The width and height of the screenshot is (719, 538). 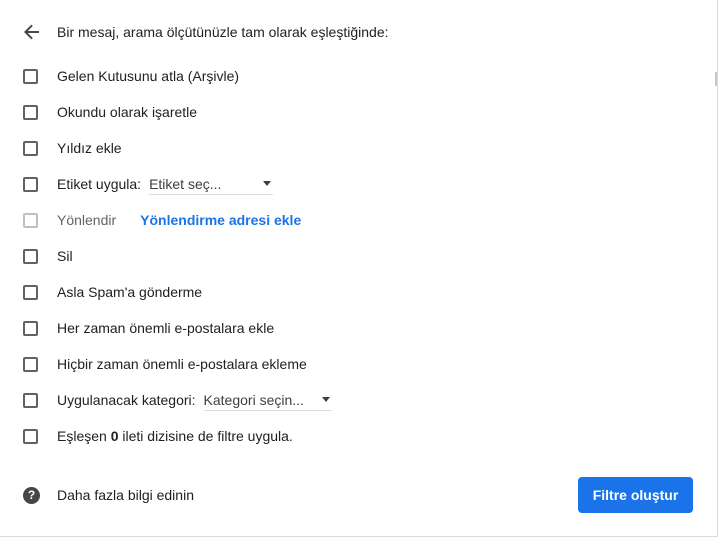 I want to click on forward-label: Yönlendir, so click(x=87, y=220).